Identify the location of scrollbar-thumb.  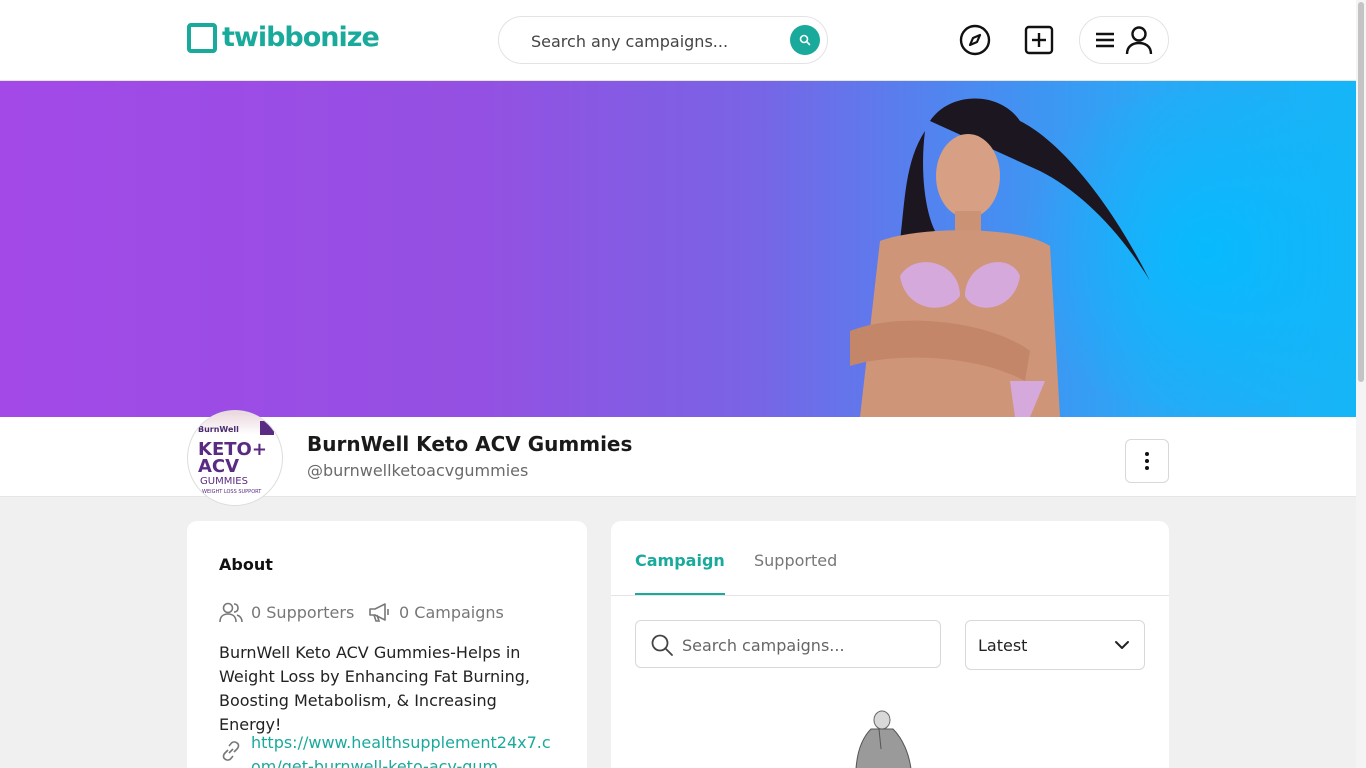
(1361, 192).